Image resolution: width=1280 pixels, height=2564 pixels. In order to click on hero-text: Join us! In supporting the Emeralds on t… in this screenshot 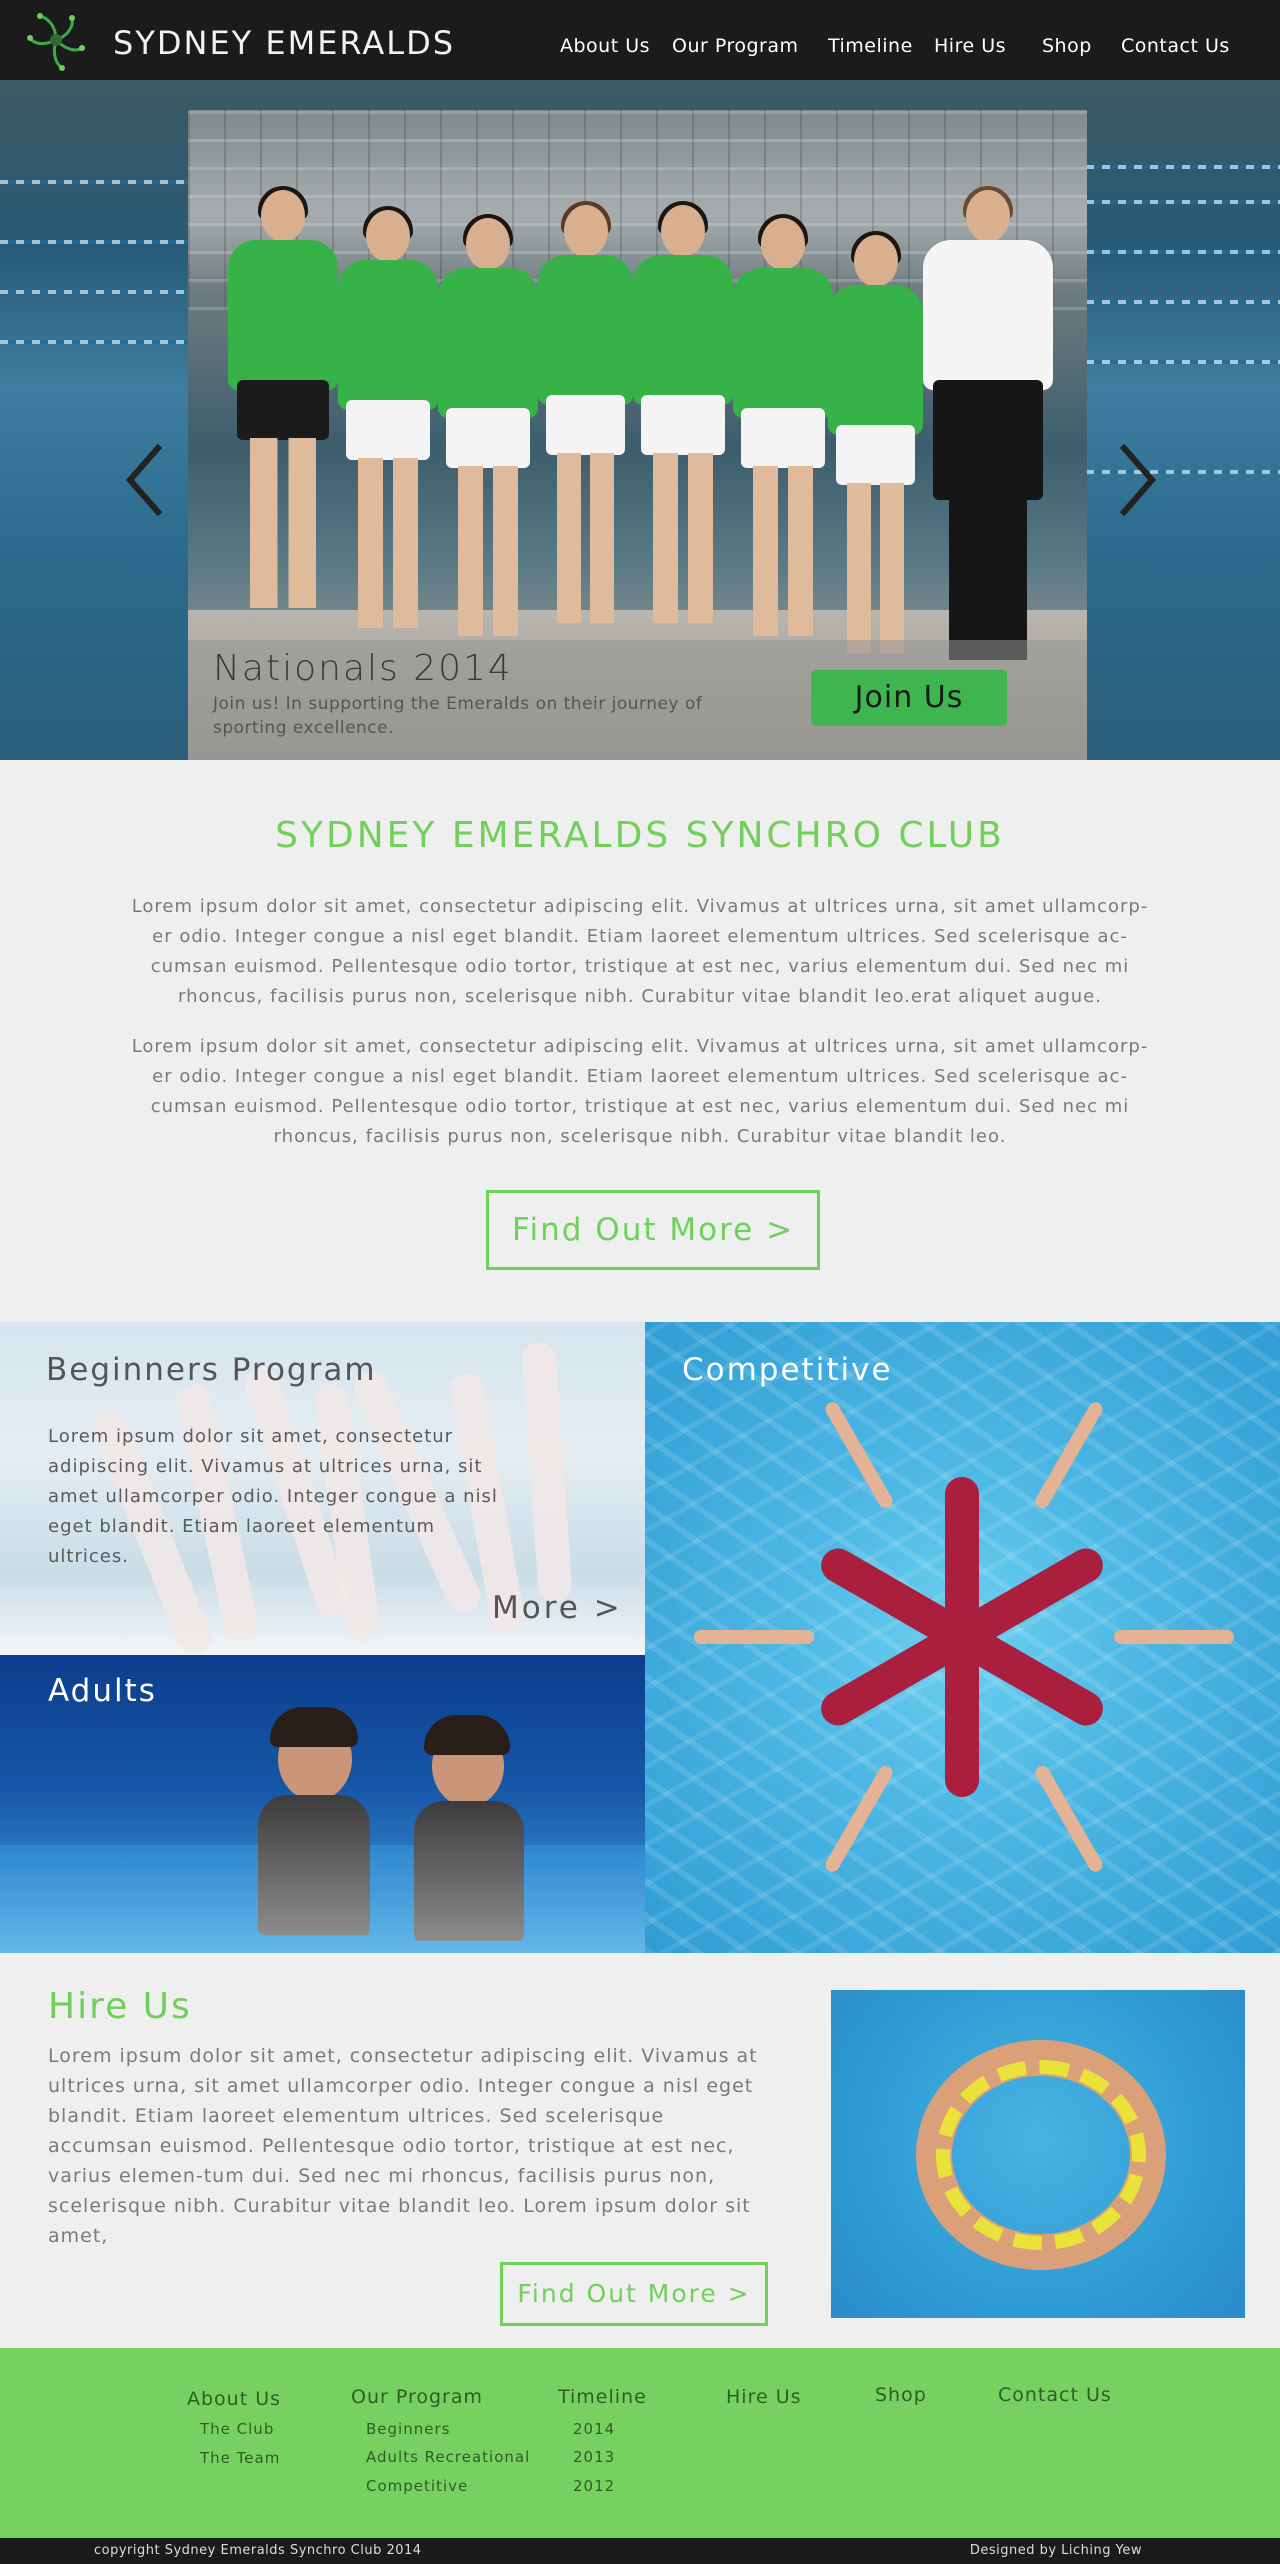, I will do `click(458, 716)`.